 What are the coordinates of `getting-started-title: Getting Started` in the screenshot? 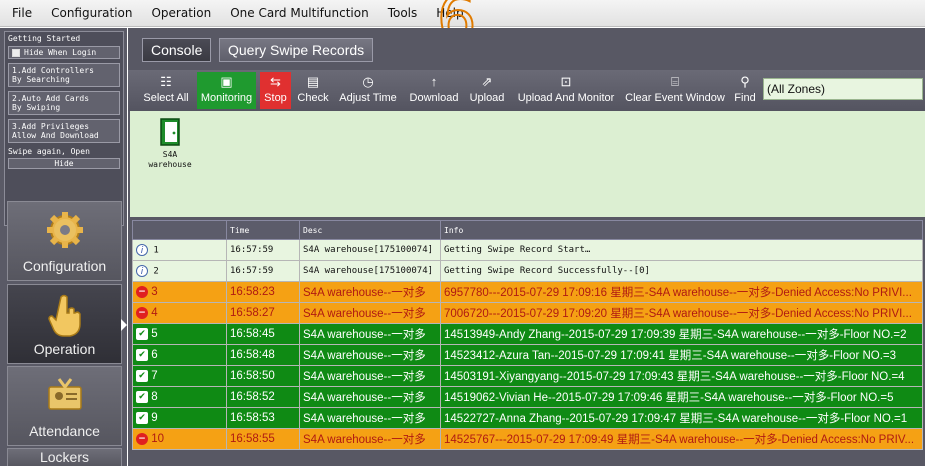 It's located at (44, 38).